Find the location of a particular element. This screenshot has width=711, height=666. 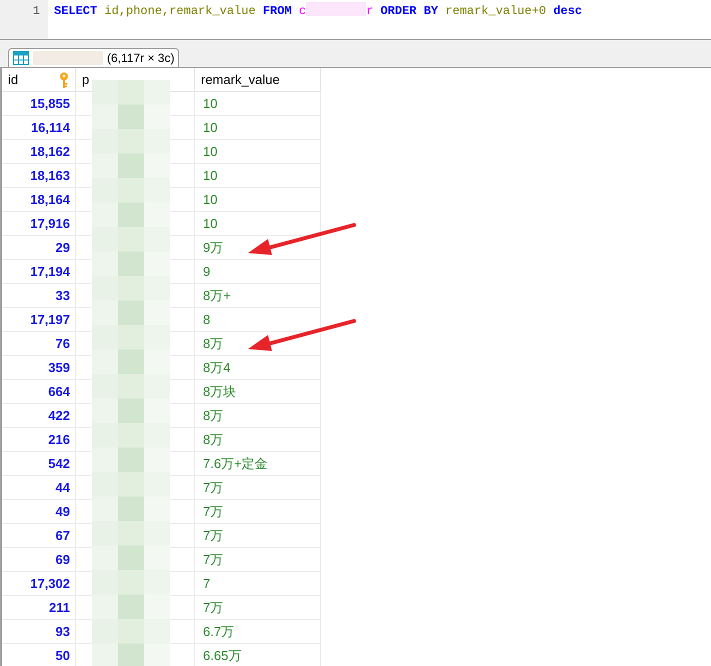

table-cell: 16,114 is located at coordinates (39, 127).